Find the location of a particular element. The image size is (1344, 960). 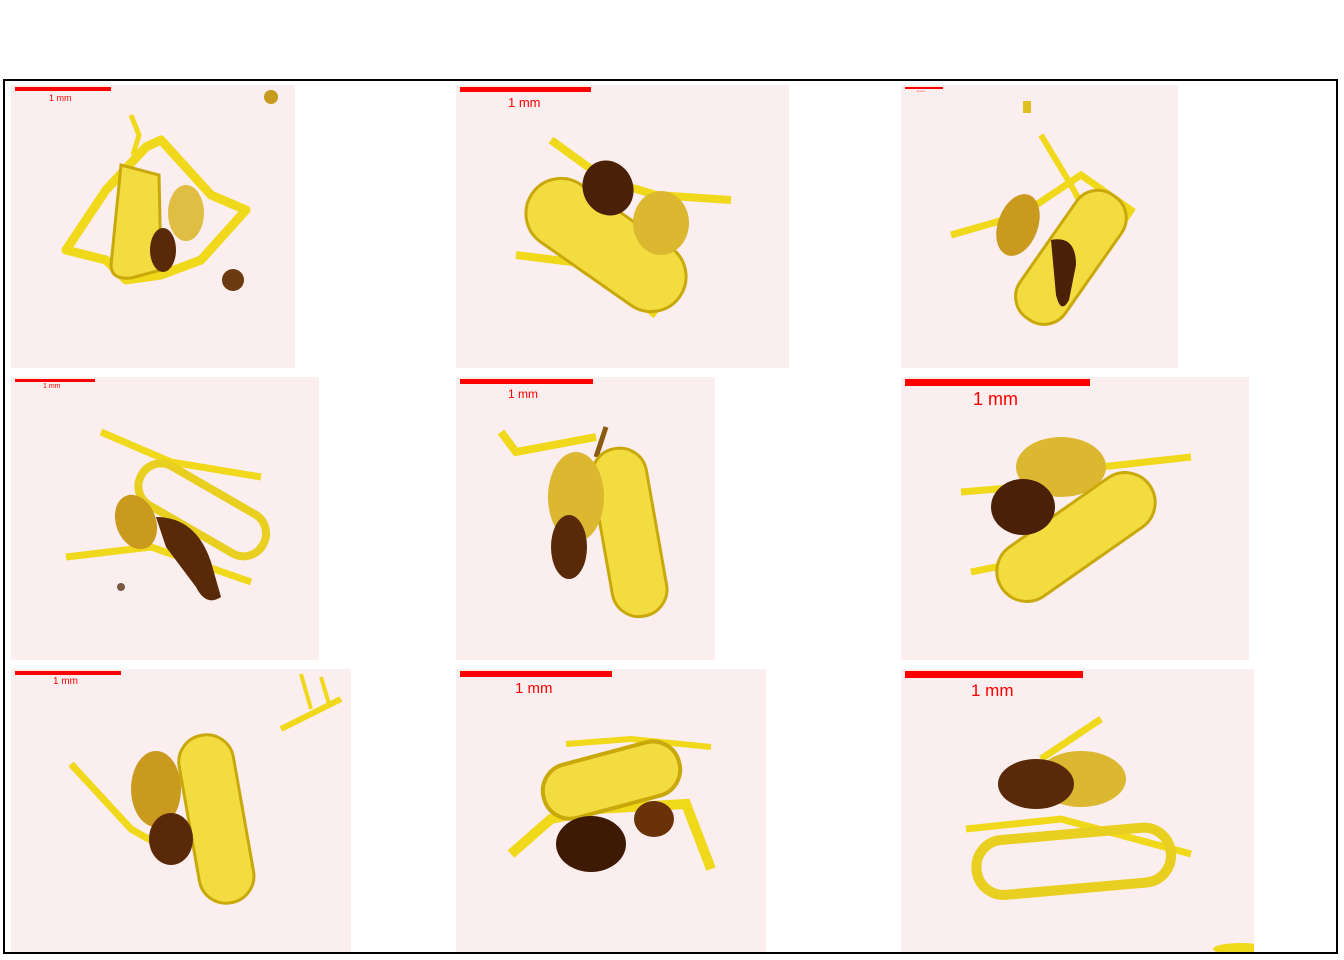

specimen-panel-2: 1 mm is located at coordinates (622, 226).